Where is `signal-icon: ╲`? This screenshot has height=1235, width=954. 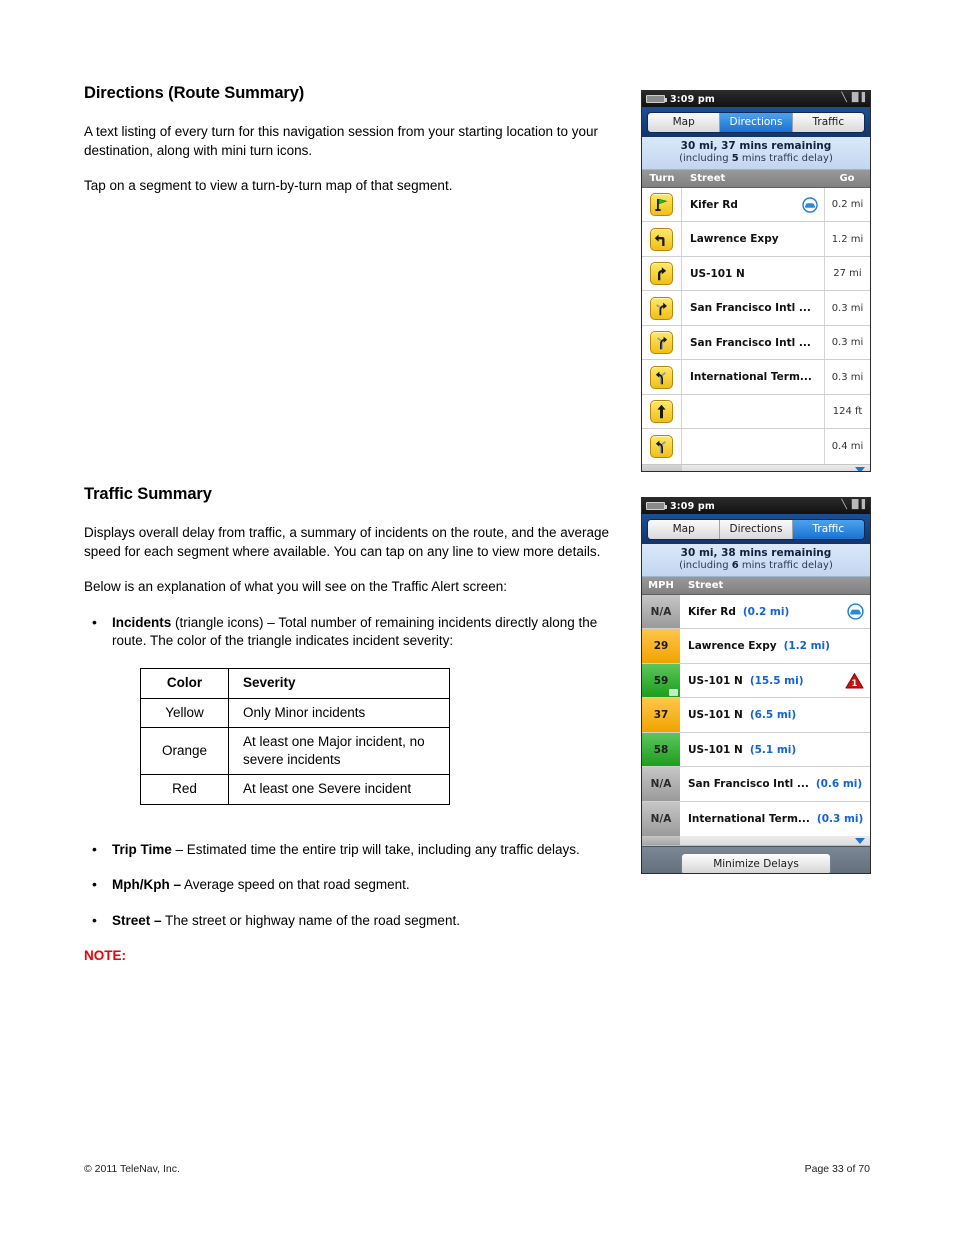
signal-icon: ╲ is located at coordinates (844, 505).